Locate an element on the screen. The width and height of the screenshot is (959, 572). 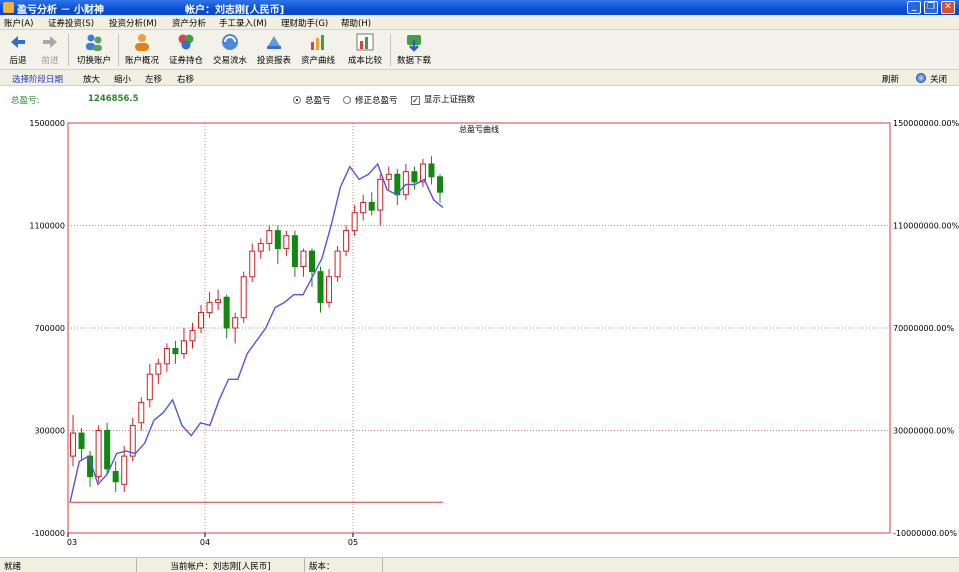
chart-title: 总盈亏曲线 is located at coordinates (479, 129).